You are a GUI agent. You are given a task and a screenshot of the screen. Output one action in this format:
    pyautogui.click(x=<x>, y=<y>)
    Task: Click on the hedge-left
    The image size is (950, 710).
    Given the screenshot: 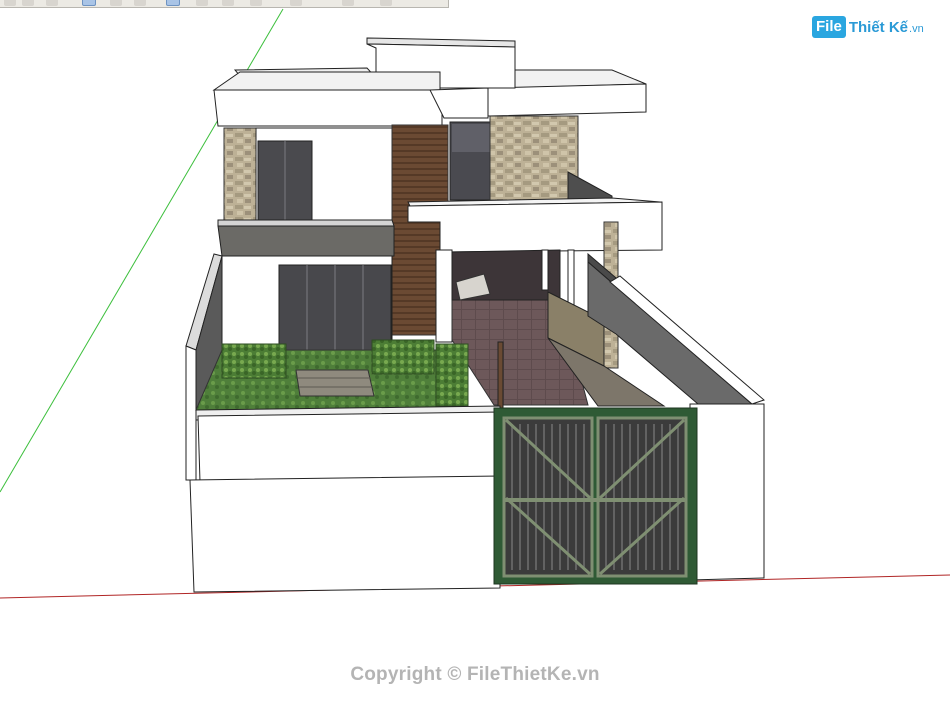 What is the action you would take?
    pyautogui.click(x=254, y=361)
    